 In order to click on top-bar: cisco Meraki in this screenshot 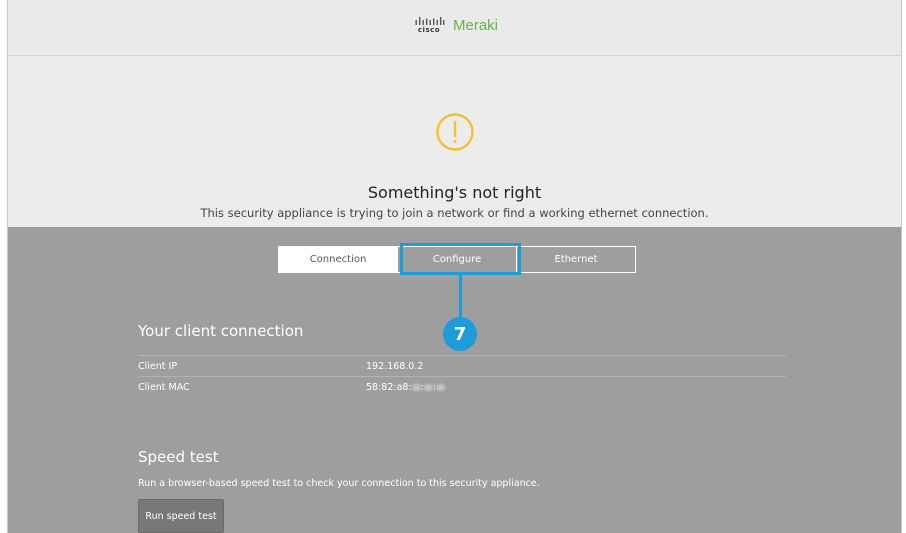, I will do `click(454, 28)`.